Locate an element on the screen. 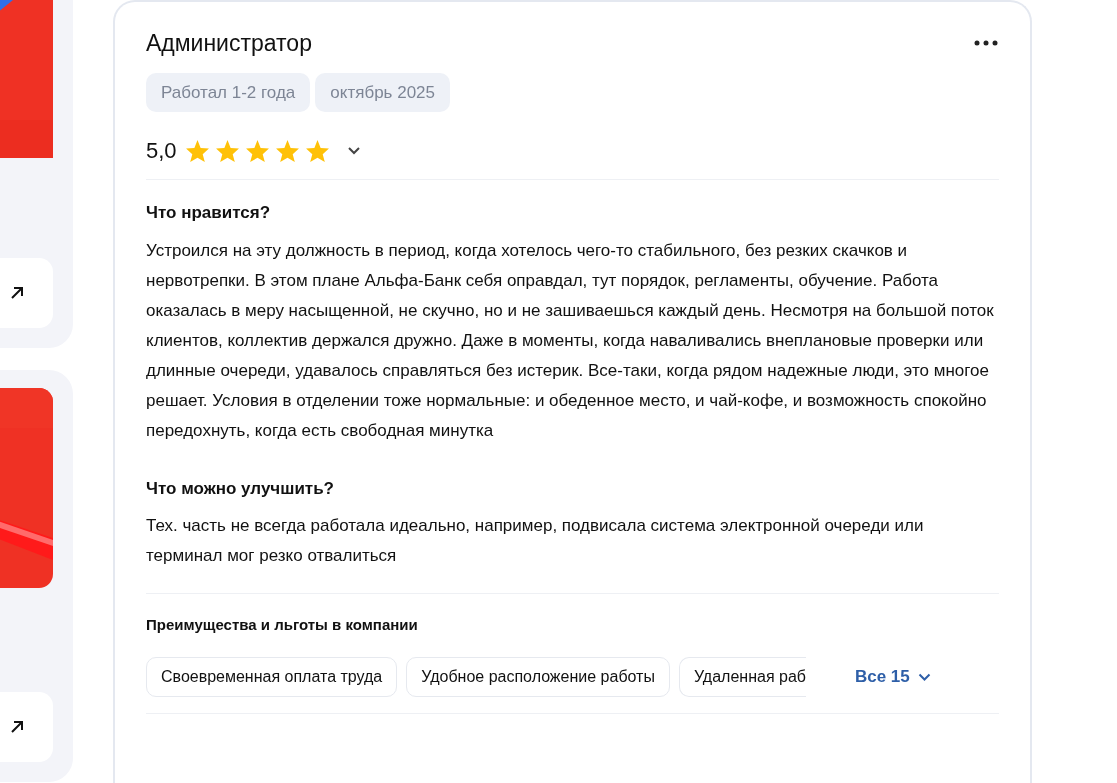 This screenshot has width=1117, height=783. tag: Работал 1-2 года is located at coordinates (228, 92).